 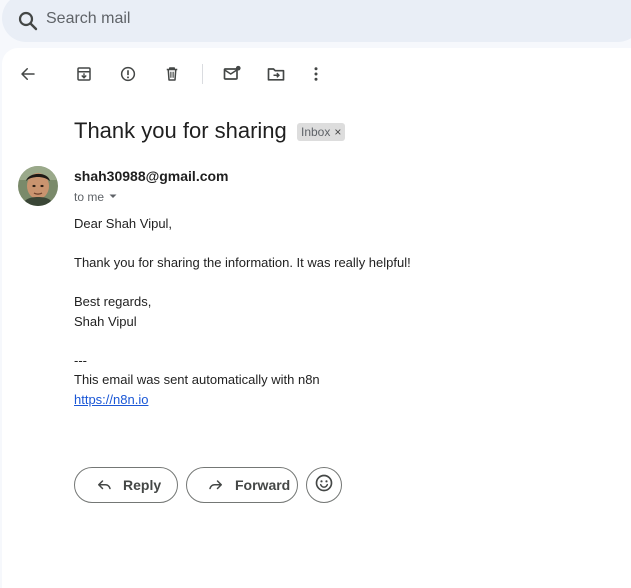 I want to click on recipient-details: to me, so click(x=96, y=197).